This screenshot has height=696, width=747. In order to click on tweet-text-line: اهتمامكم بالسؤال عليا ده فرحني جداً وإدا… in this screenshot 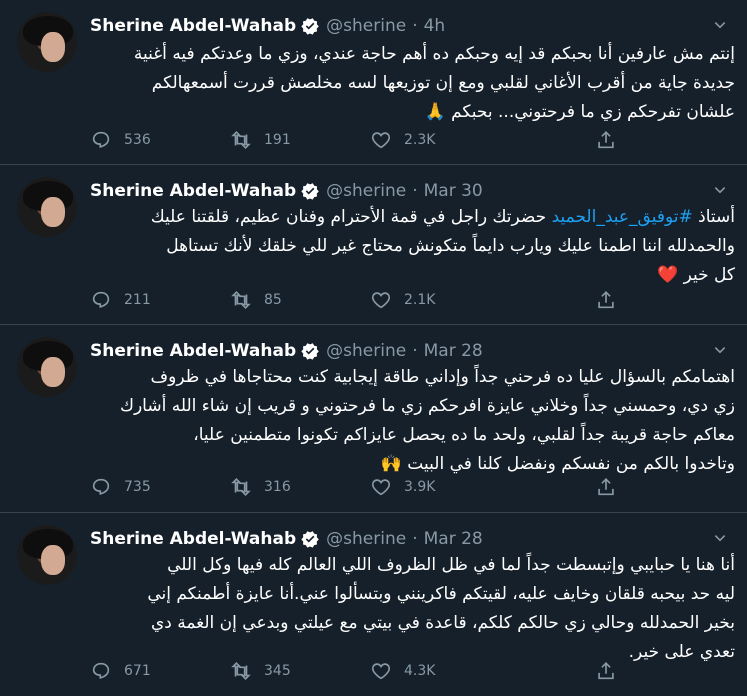, I will do `click(442, 377)`.